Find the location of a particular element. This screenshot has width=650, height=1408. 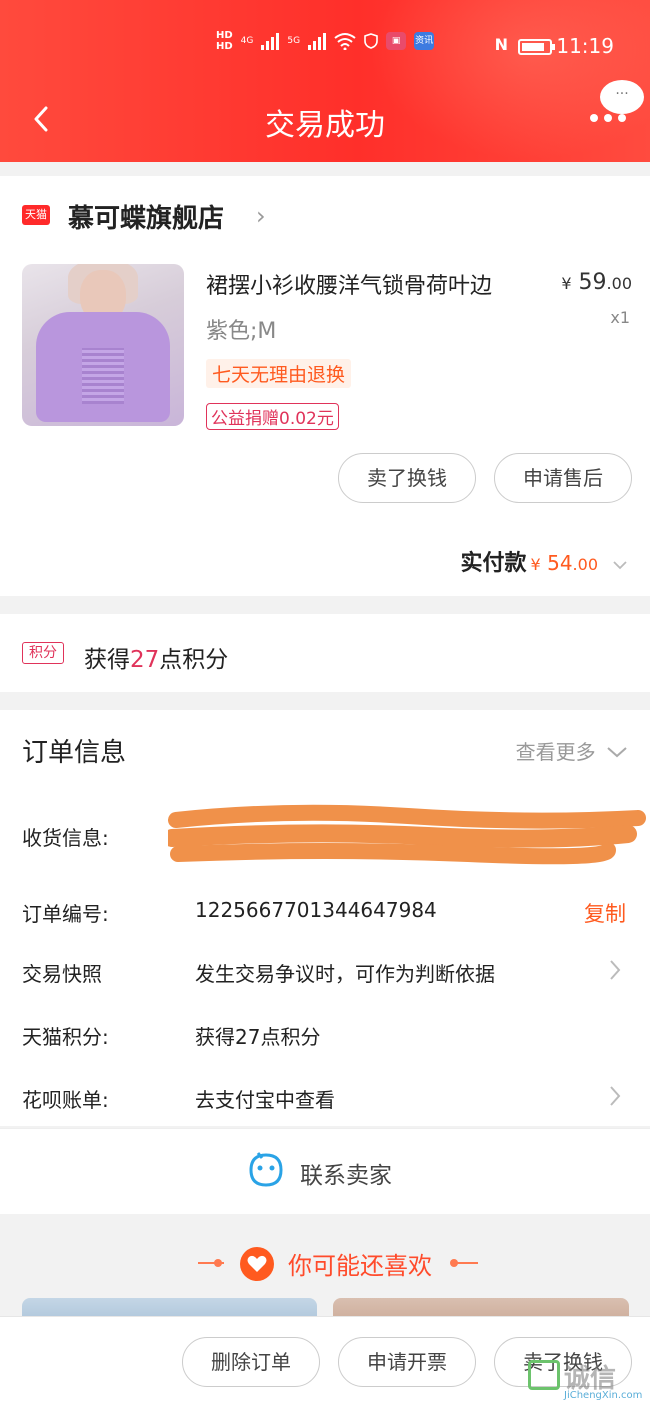

clock: 11:19 is located at coordinates (585, 46).